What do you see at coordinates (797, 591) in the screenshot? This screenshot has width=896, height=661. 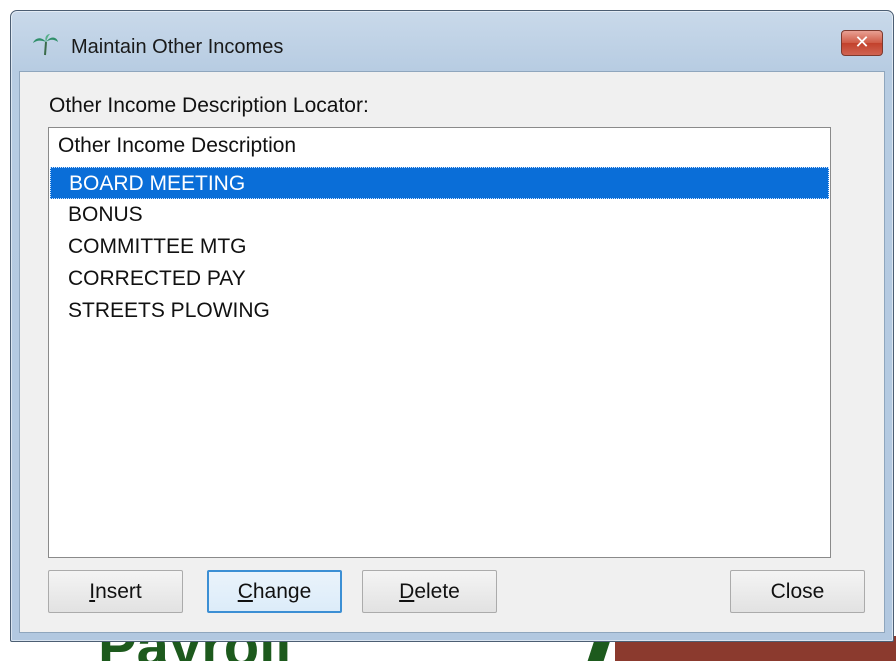 I see `close-button: Close` at bounding box center [797, 591].